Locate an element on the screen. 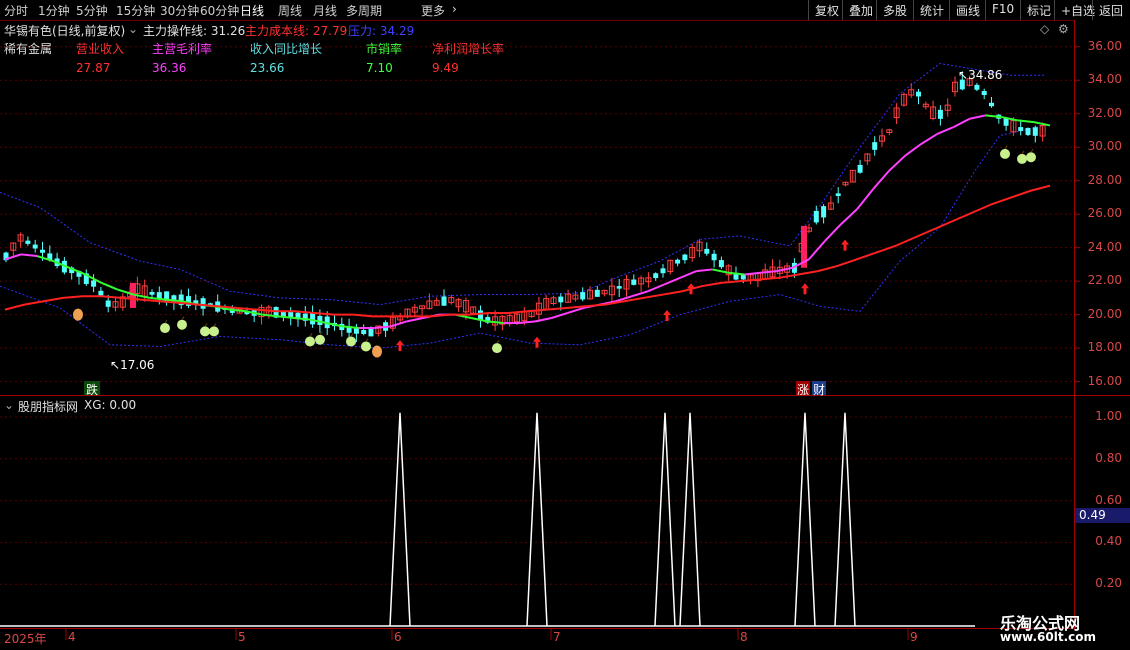 This screenshot has height=650, width=1130. sub-collapse-icon: ⌄ is located at coordinates (9, 405).